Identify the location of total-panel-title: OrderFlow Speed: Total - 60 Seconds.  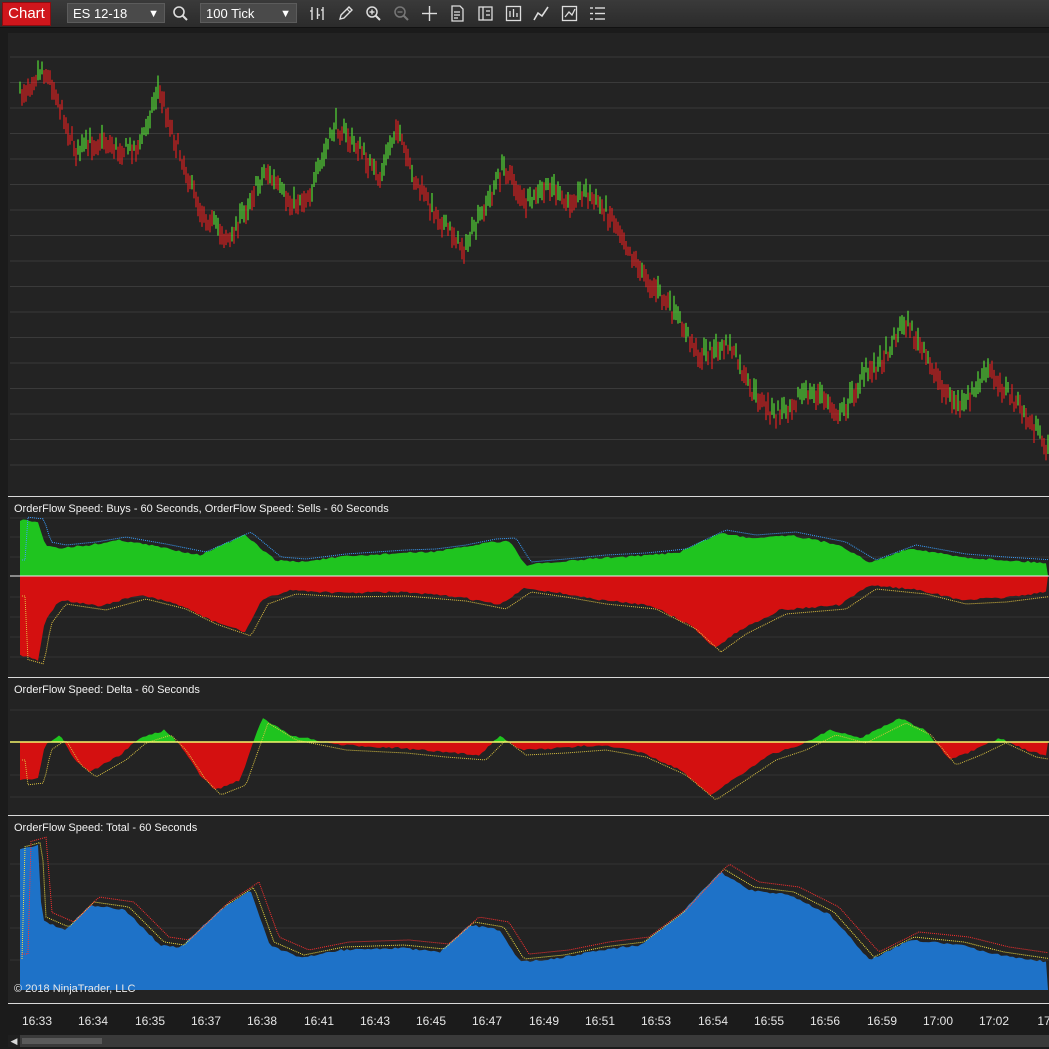
(106, 828).